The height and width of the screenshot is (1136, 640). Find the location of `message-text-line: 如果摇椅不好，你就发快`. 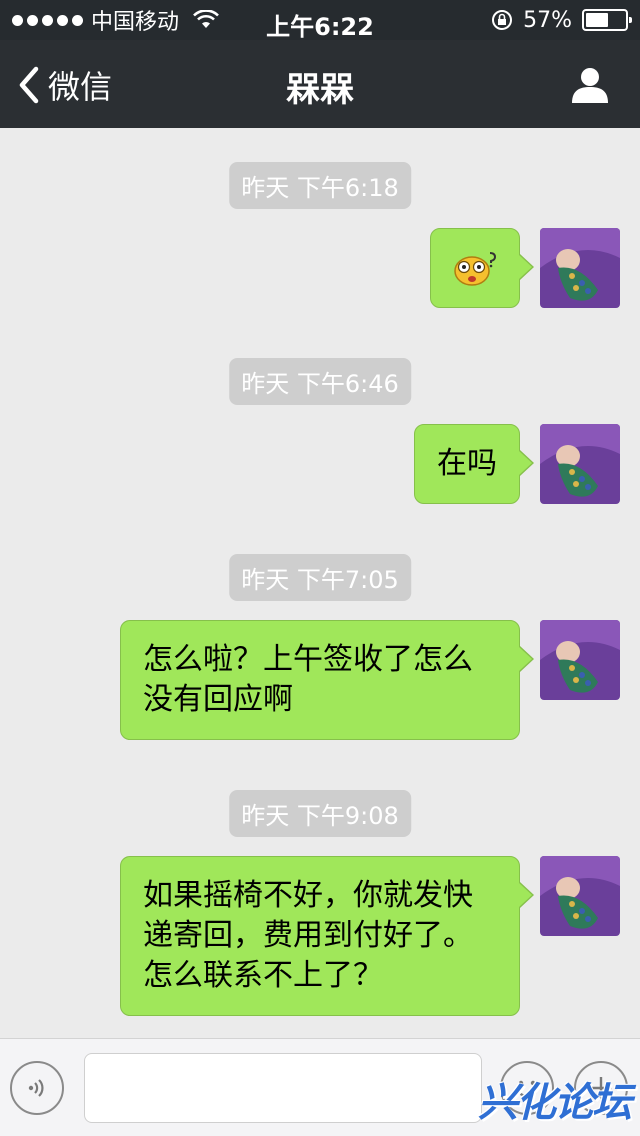

message-text-line: 如果摇椅不好，你就发快 is located at coordinates (308, 895).